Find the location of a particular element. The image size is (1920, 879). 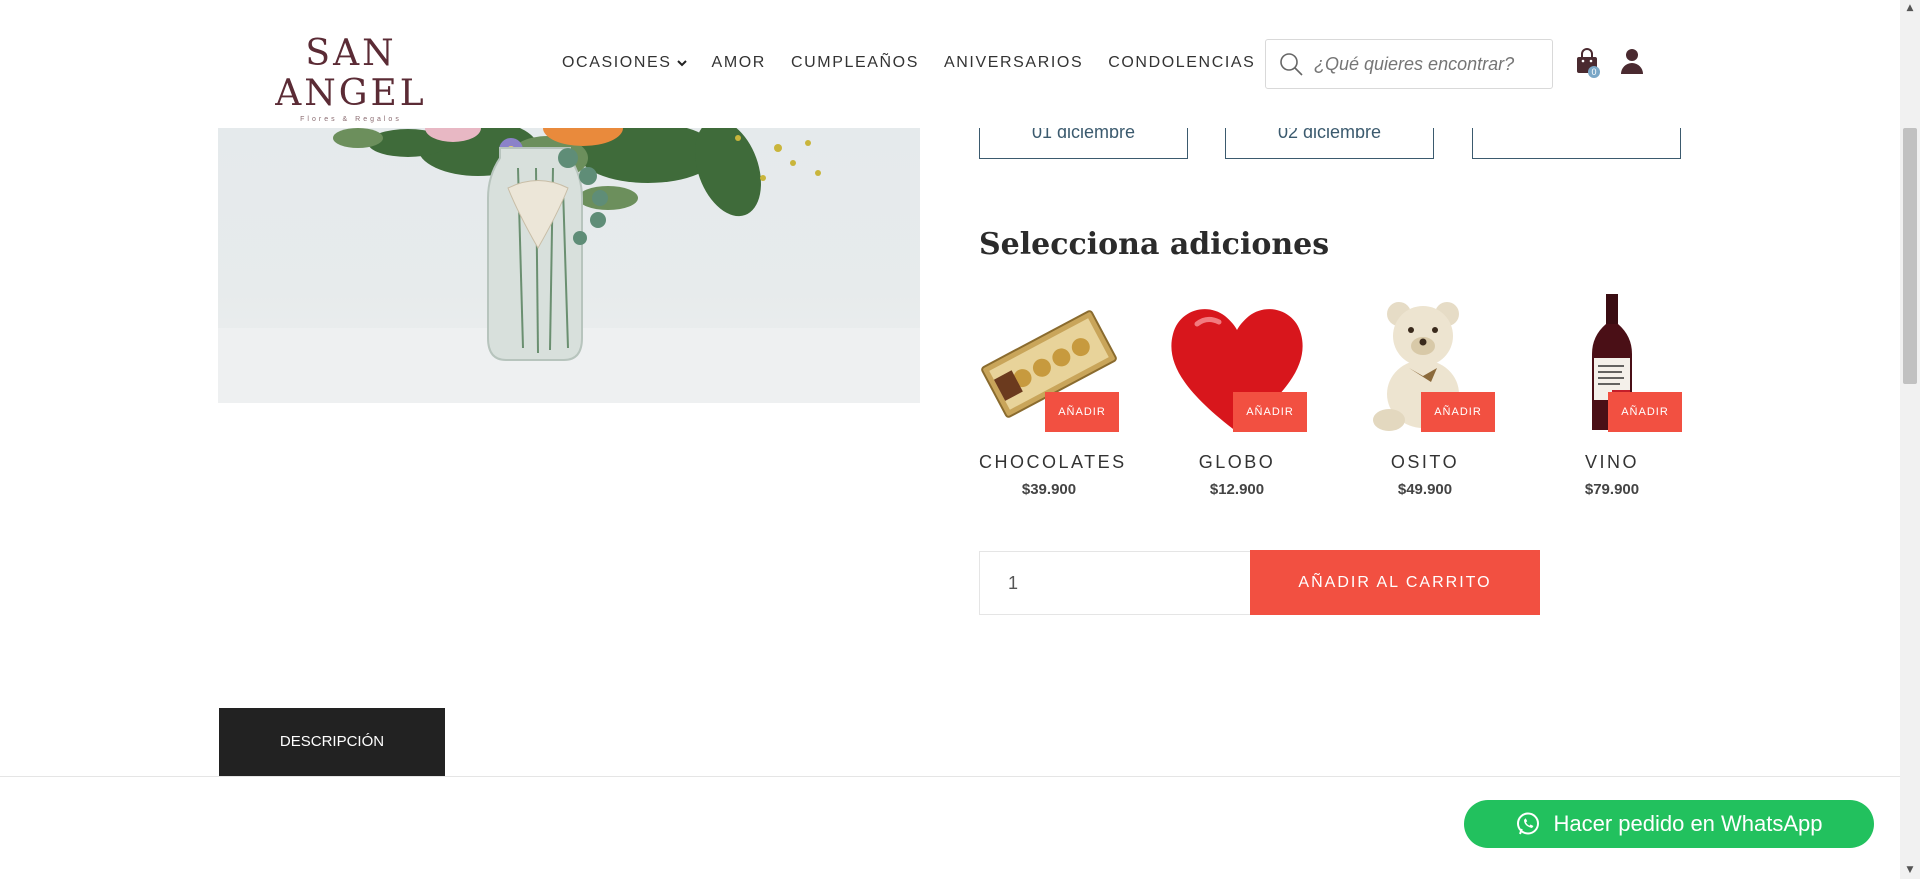

scroll-up-arrow-icon: ▲ is located at coordinates (1910, 8).